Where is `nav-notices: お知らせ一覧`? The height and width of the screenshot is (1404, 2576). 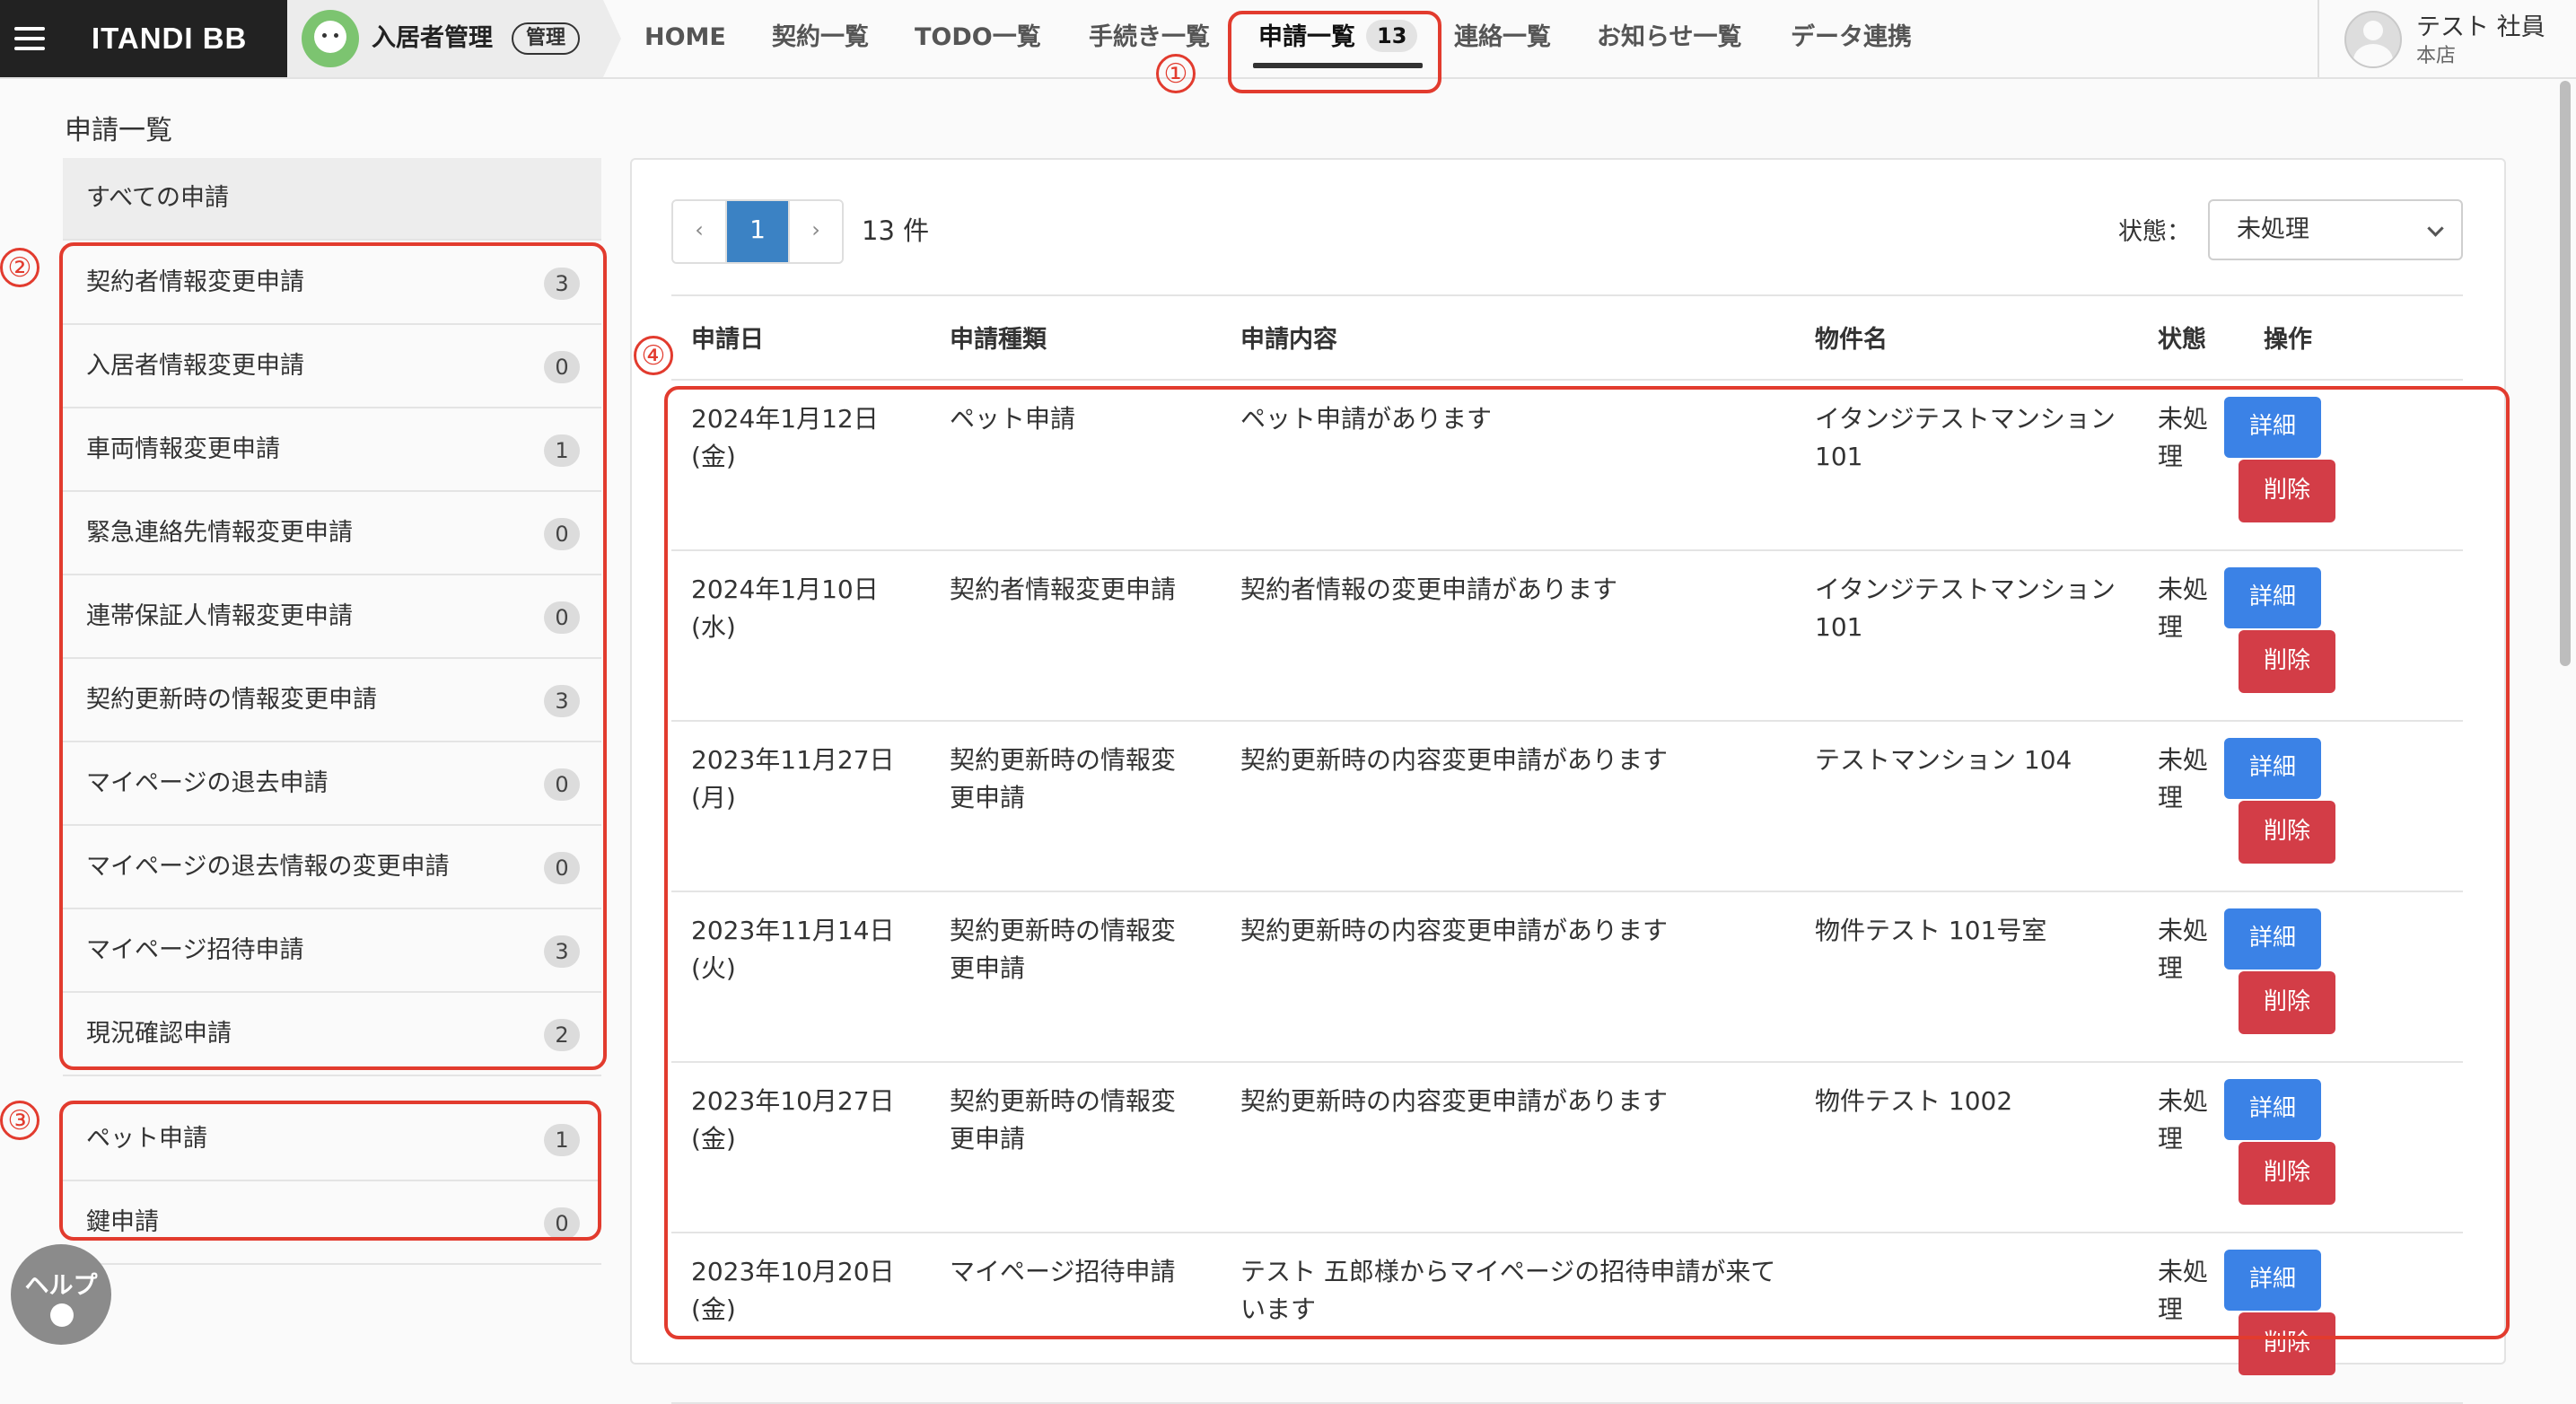
nav-notices: お知らせ一覧 is located at coordinates (1669, 38).